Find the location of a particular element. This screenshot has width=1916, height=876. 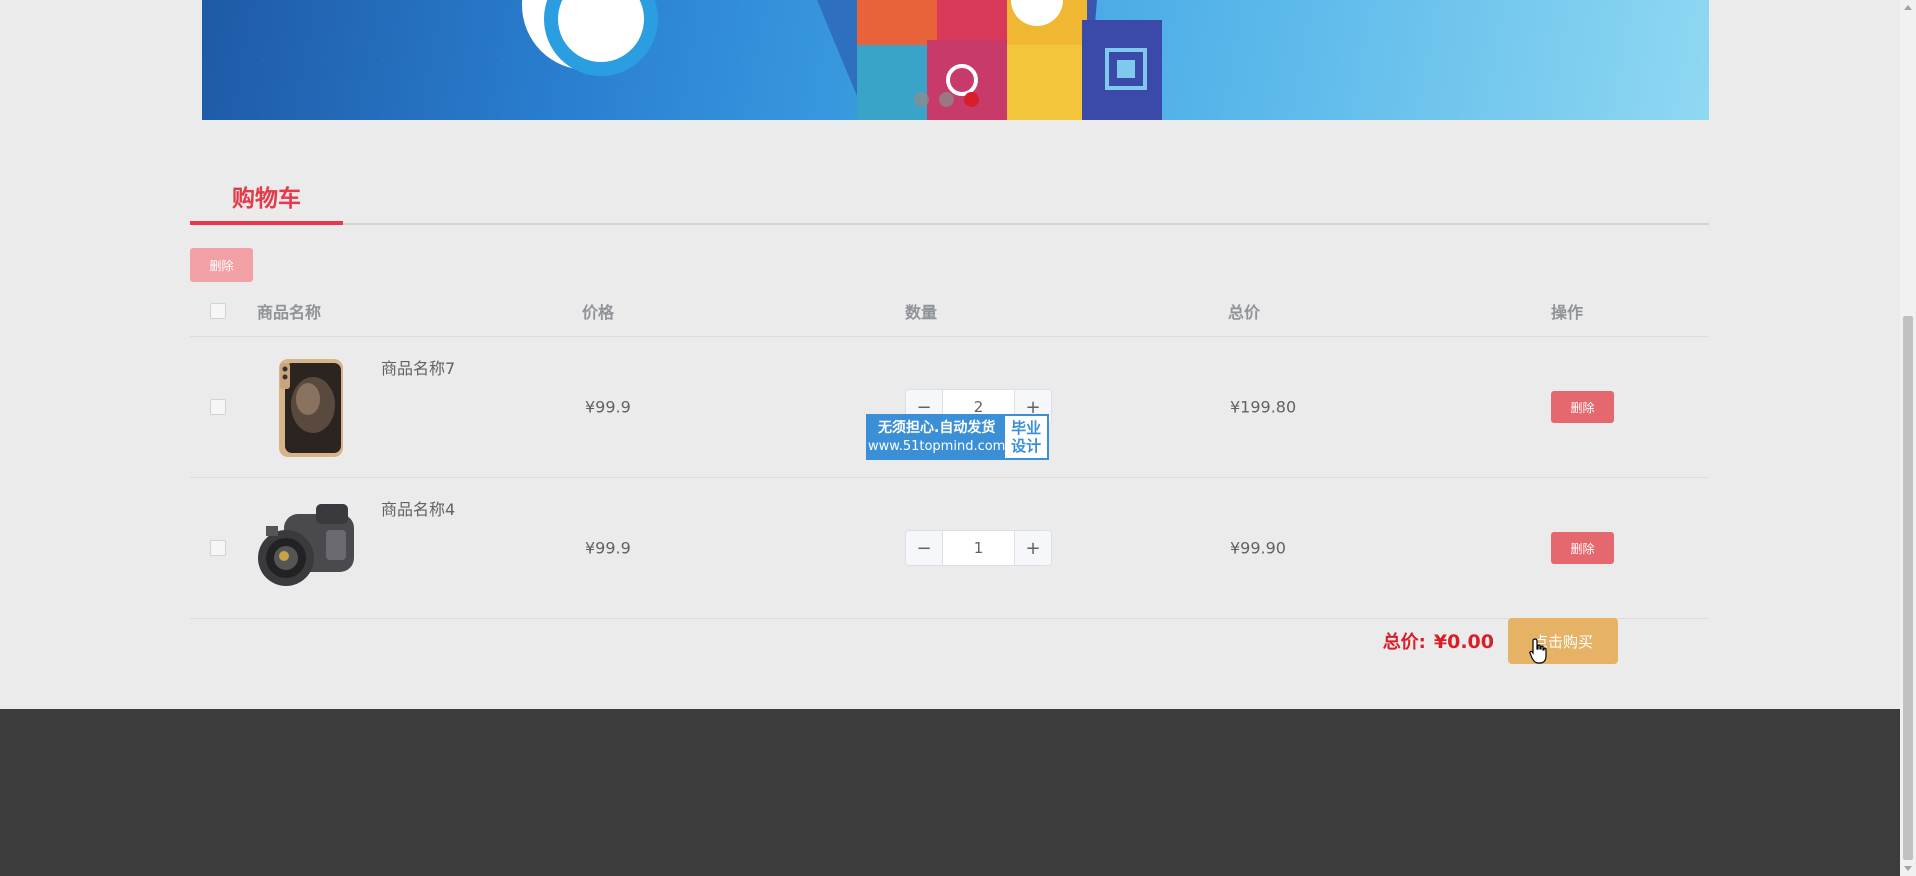

cart-title-bar: 购物车 is located at coordinates (949, 197).